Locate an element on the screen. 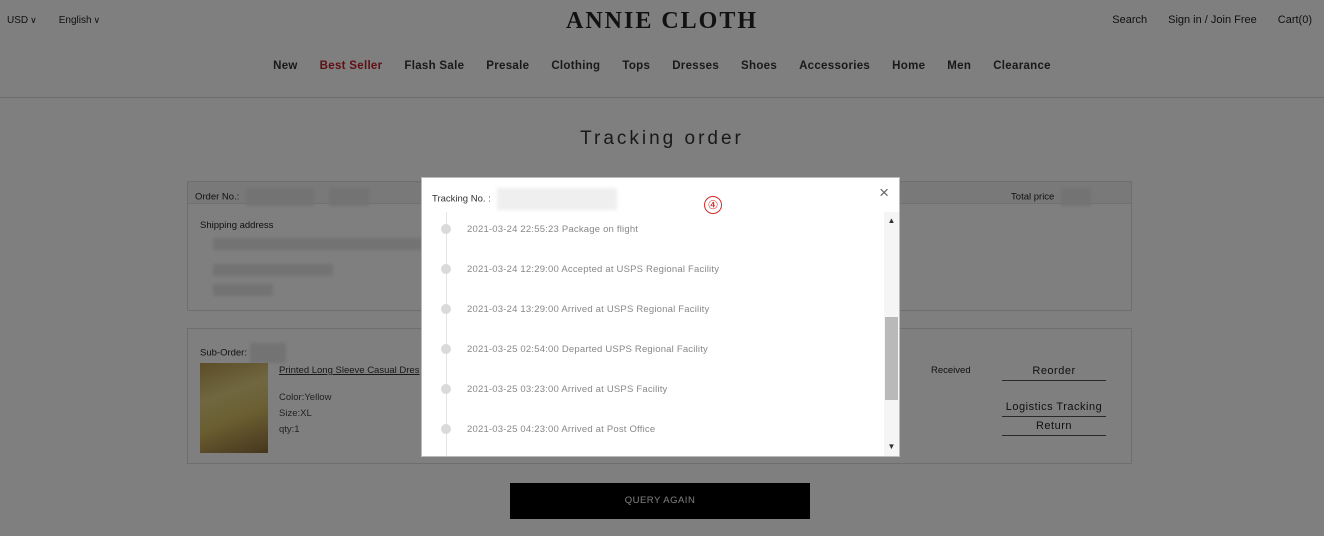  timeline-line is located at coordinates (446, 334).